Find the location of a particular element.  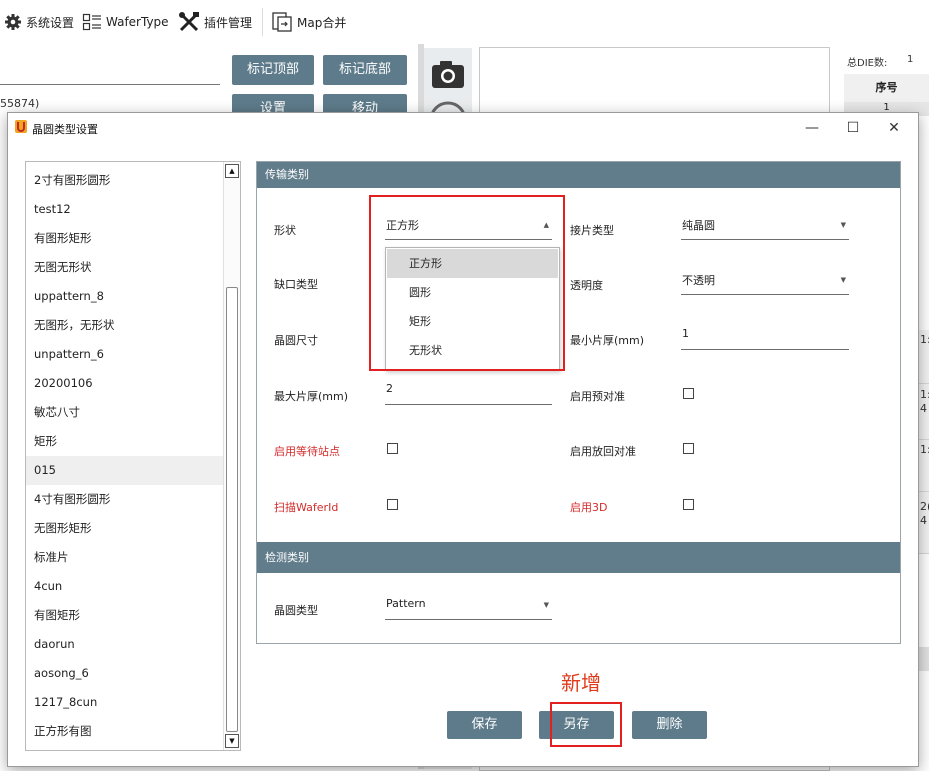

notch-type-label: 缺口类型 is located at coordinates (296, 284).